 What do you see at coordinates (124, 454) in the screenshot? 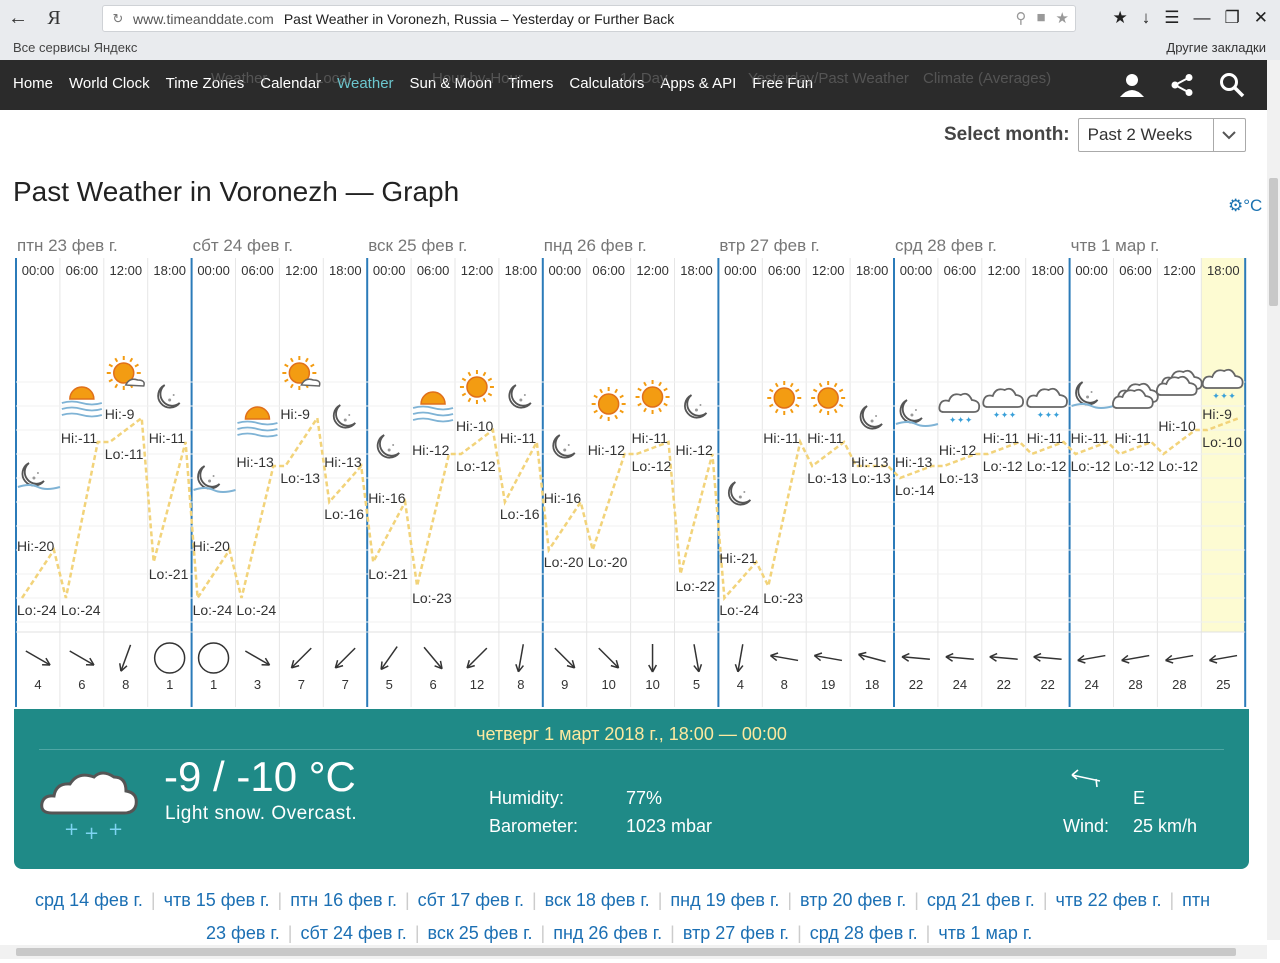
I see `lo-temp-label: Lo:-11` at bounding box center [124, 454].